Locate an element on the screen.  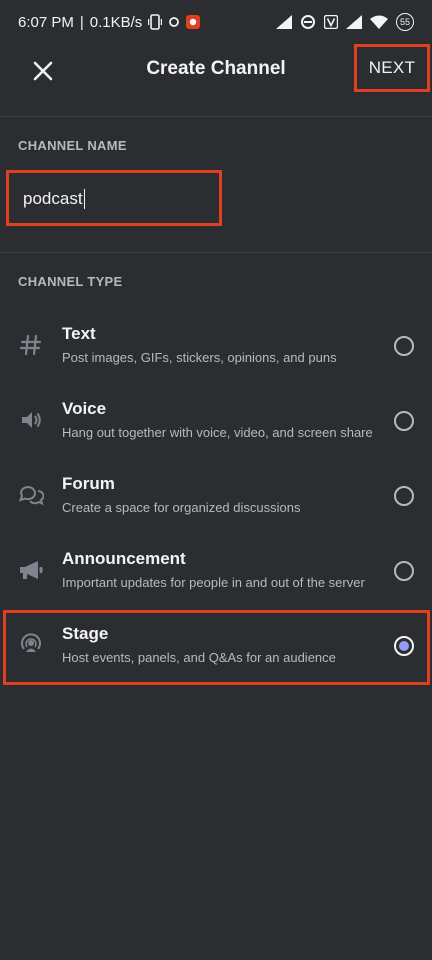
channel-type-name: Announcement is located at coordinates (124, 558).